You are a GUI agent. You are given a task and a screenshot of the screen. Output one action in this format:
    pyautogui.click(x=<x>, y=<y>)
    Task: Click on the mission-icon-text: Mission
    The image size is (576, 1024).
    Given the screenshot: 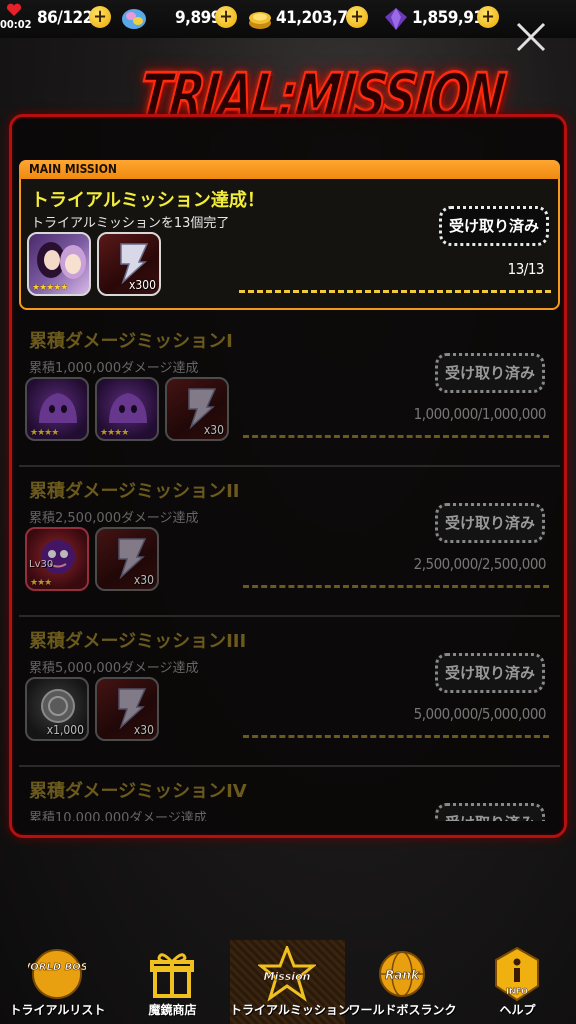 What is the action you would take?
    pyautogui.click(x=287, y=976)
    